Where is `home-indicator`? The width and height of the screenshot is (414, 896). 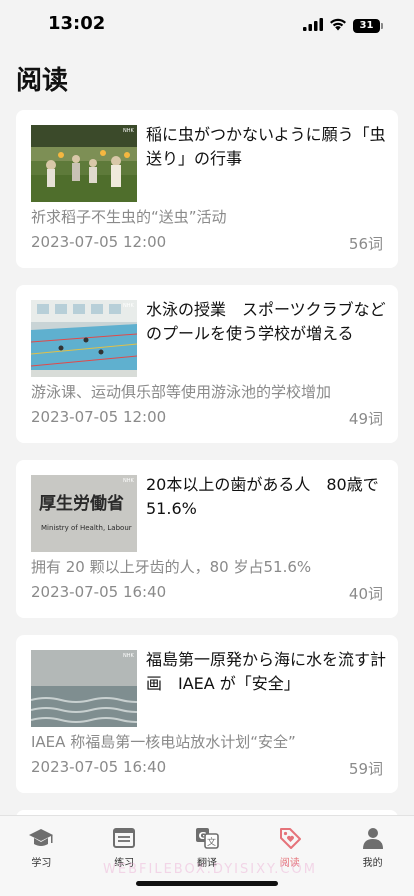
home-indicator is located at coordinates (207, 883).